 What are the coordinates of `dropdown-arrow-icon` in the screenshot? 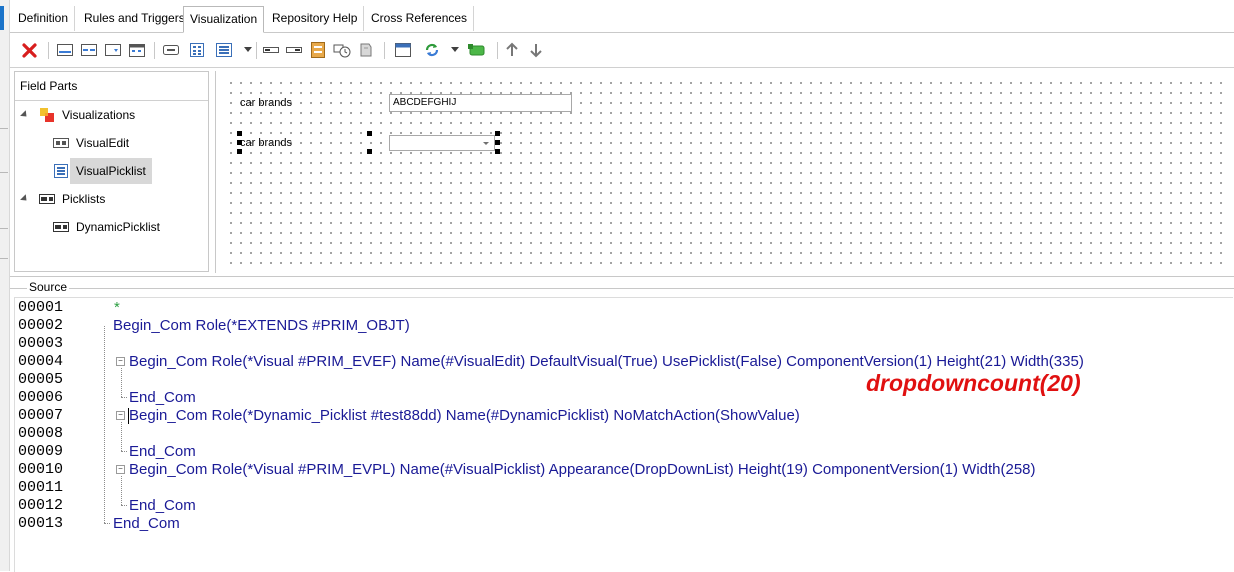 It's located at (486, 143).